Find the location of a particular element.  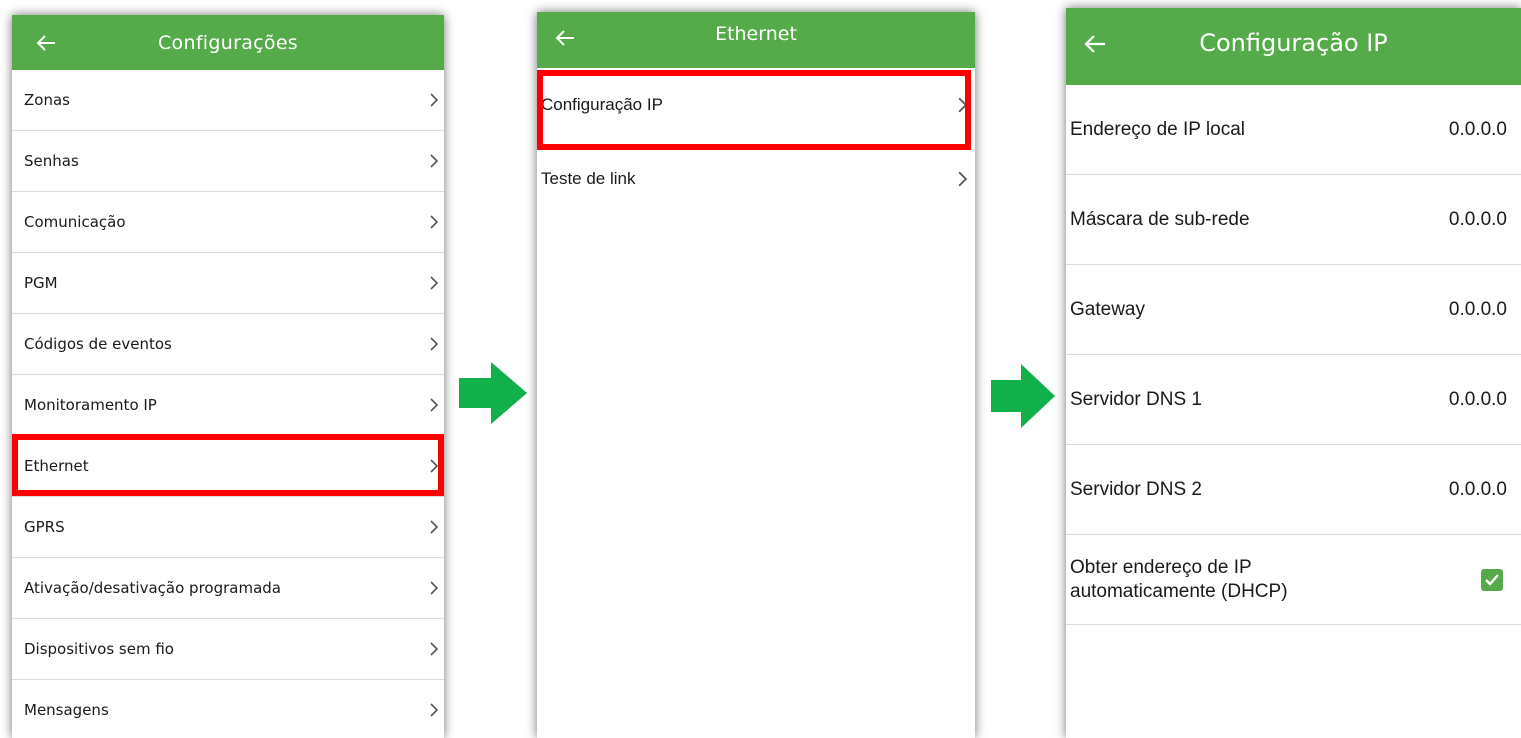

ip-field-row: Gateway 0.0.0.0 is located at coordinates (1293, 310).